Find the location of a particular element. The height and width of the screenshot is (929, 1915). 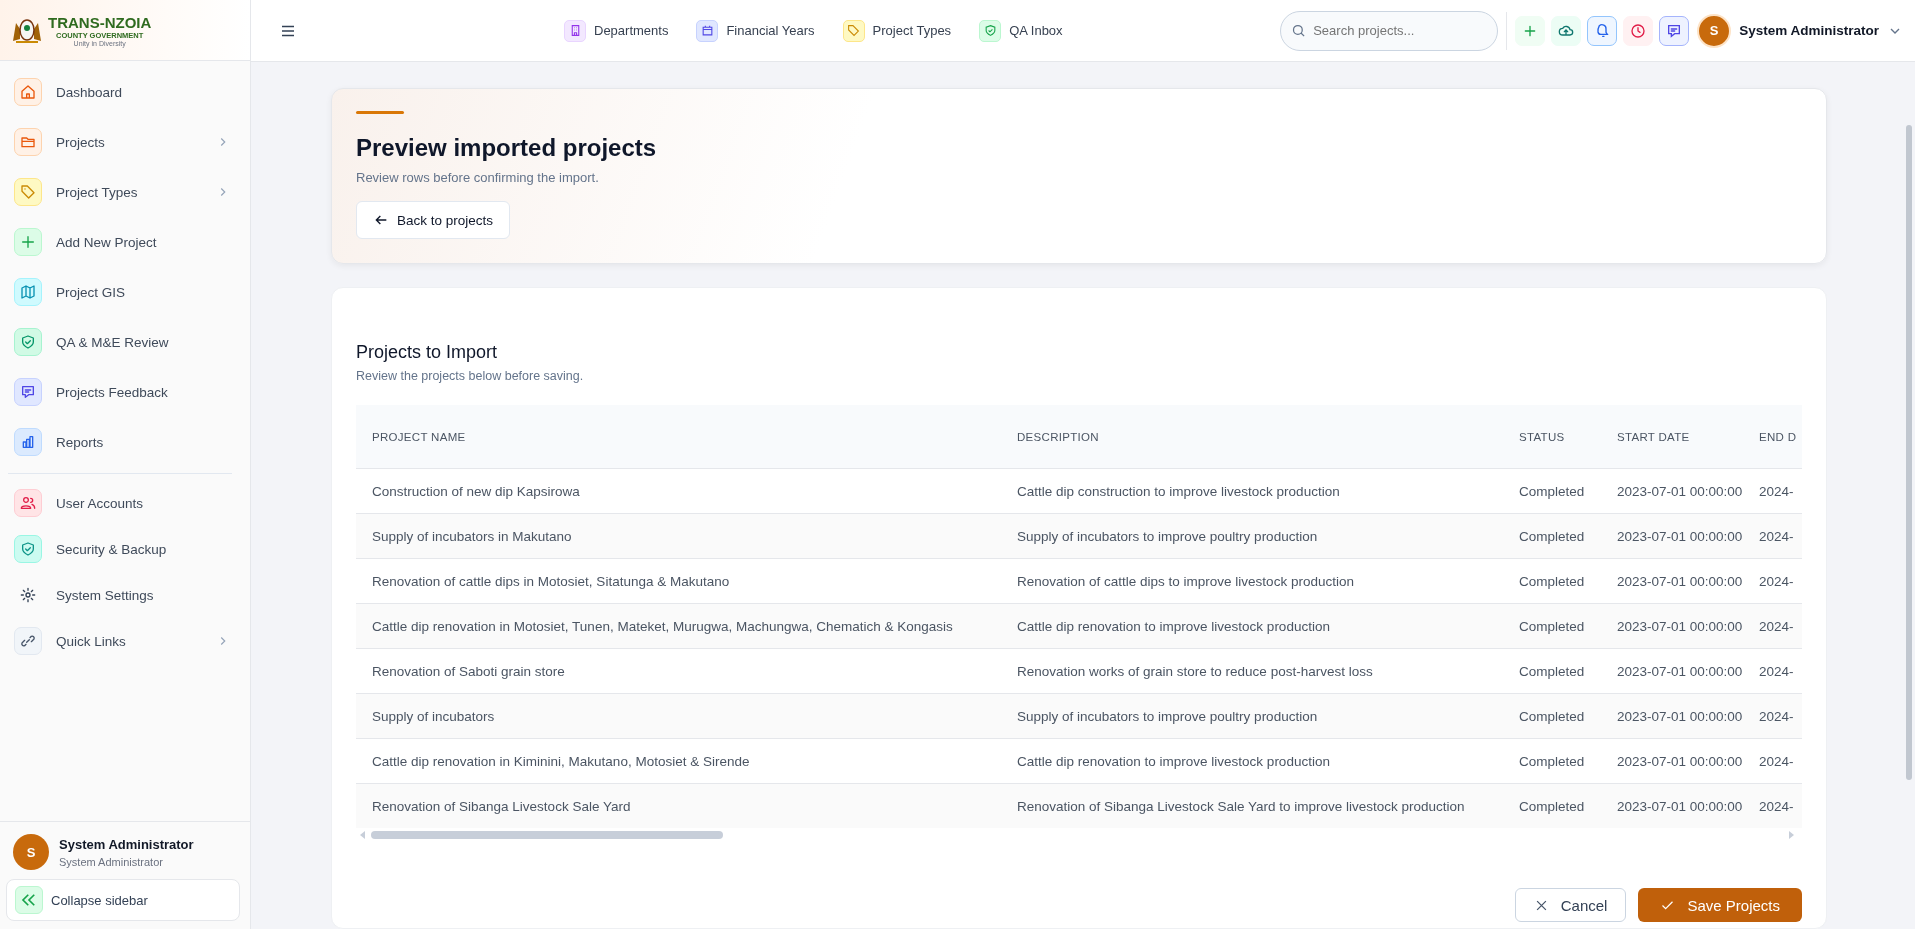

column-header: END D is located at coordinates (1776, 437).